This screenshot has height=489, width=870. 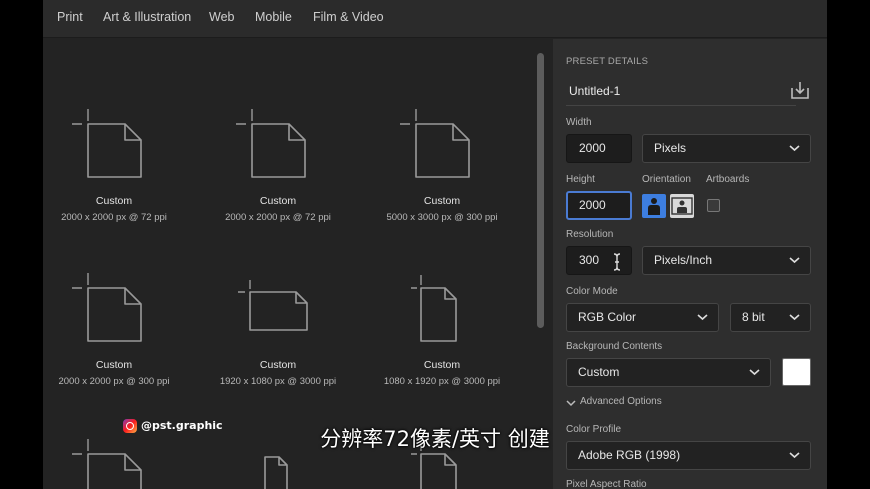 What do you see at coordinates (147, 17) in the screenshot?
I see `tab-art-illustration: Art & Illustration` at bounding box center [147, 17].